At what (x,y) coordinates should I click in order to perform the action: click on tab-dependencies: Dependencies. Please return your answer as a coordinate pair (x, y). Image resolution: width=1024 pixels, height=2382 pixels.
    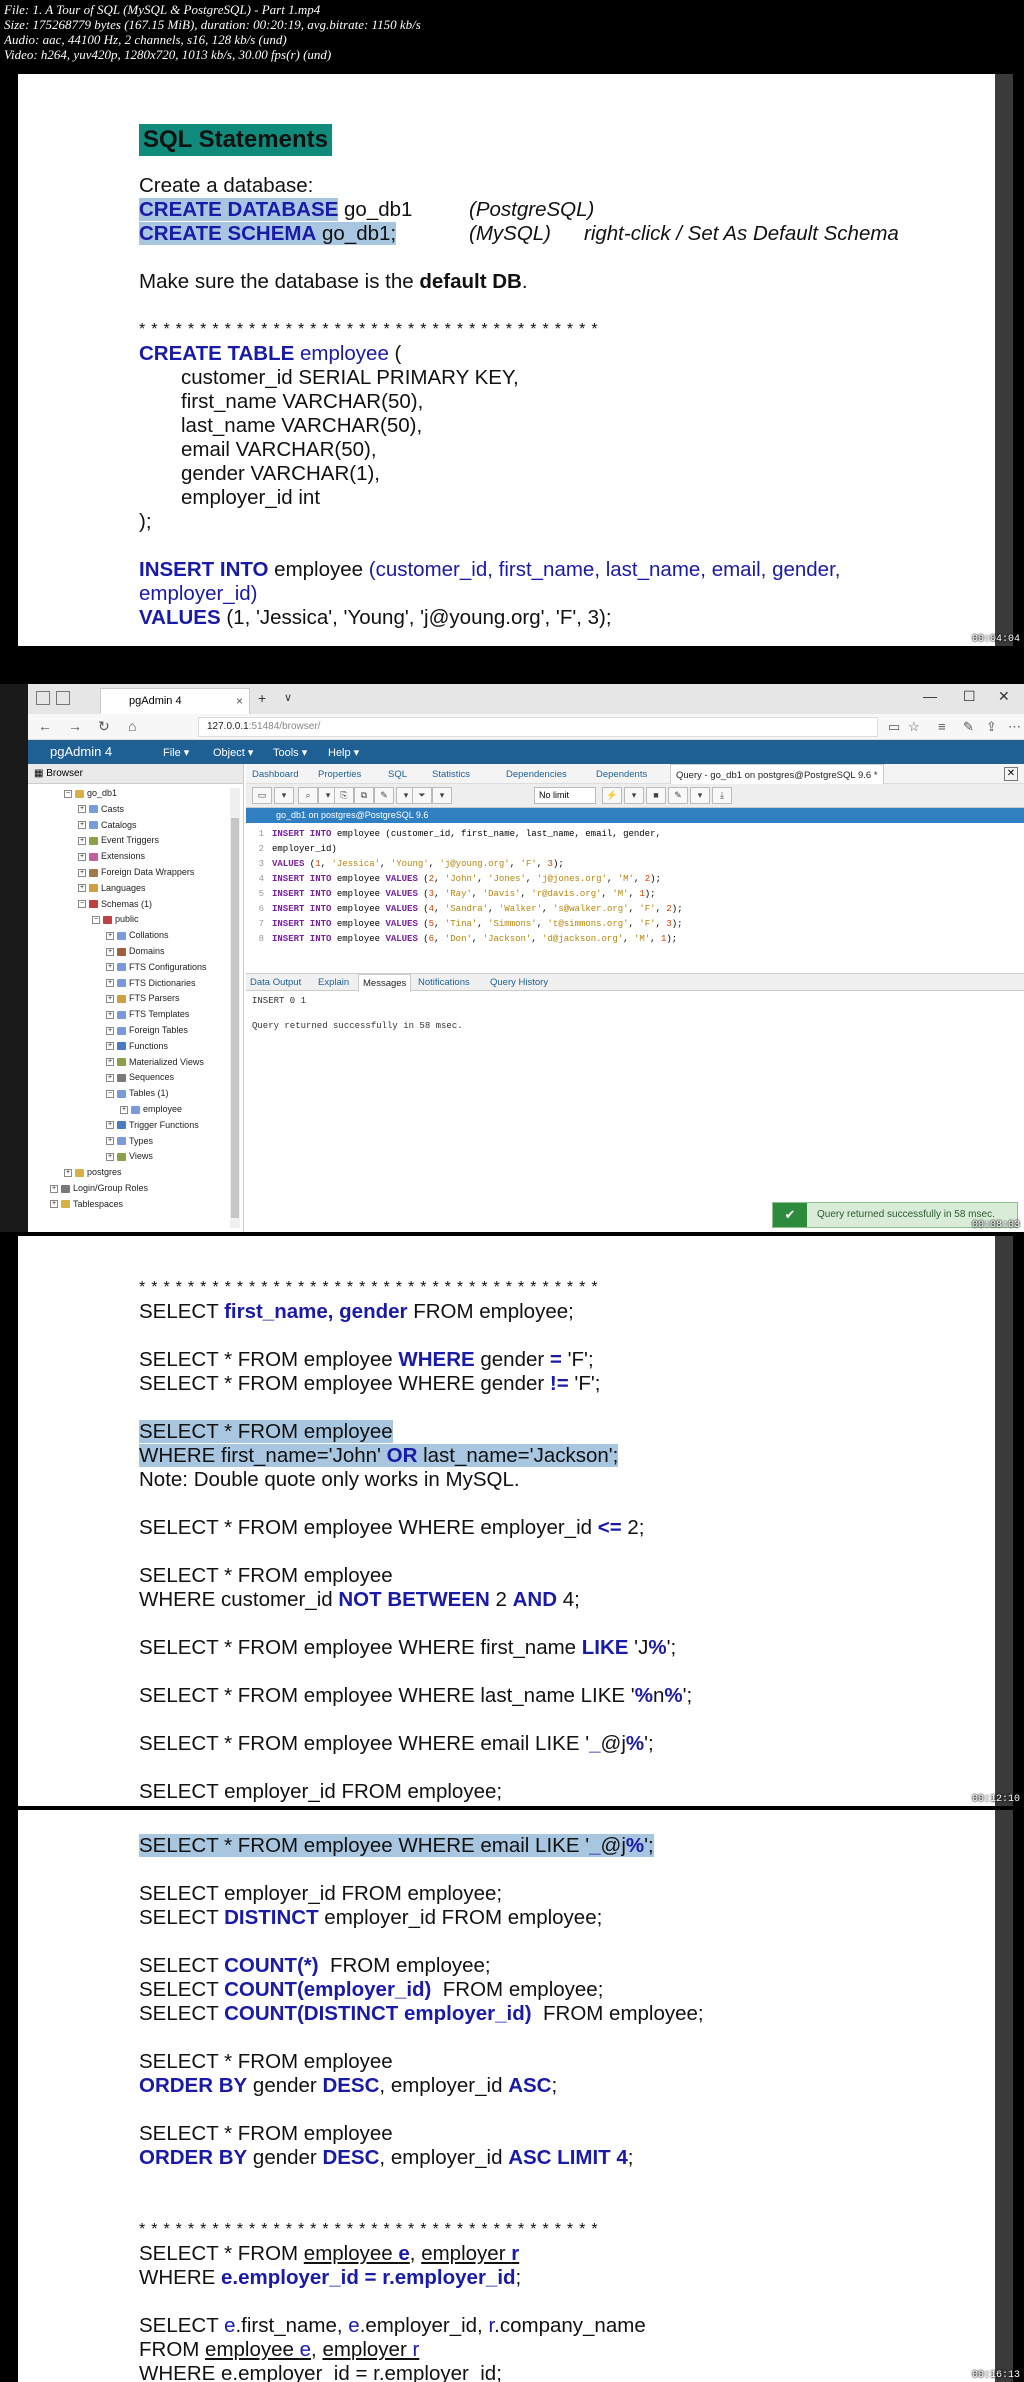
    Looking at the image, I should click on (536, 774).